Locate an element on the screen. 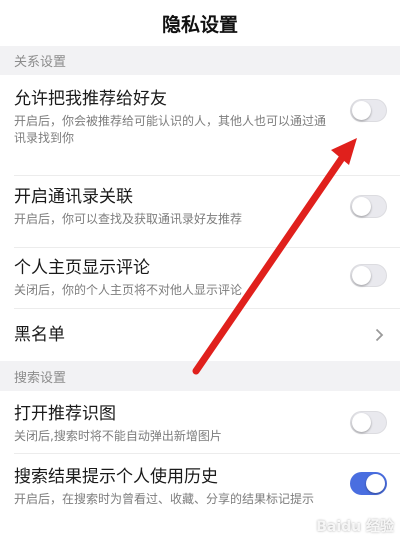 The image size is (400, 542). watermark-logo: Baidu 经验 is located at coordinates (355, 527).